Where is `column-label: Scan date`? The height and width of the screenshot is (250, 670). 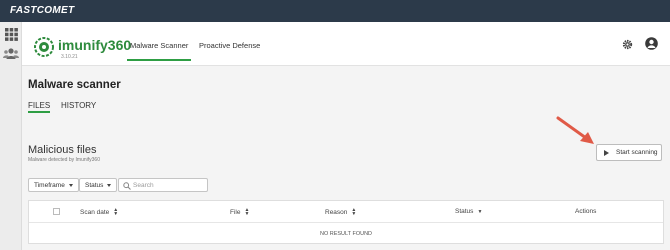
column-label: Scan date is located at coordinates (95, 212).